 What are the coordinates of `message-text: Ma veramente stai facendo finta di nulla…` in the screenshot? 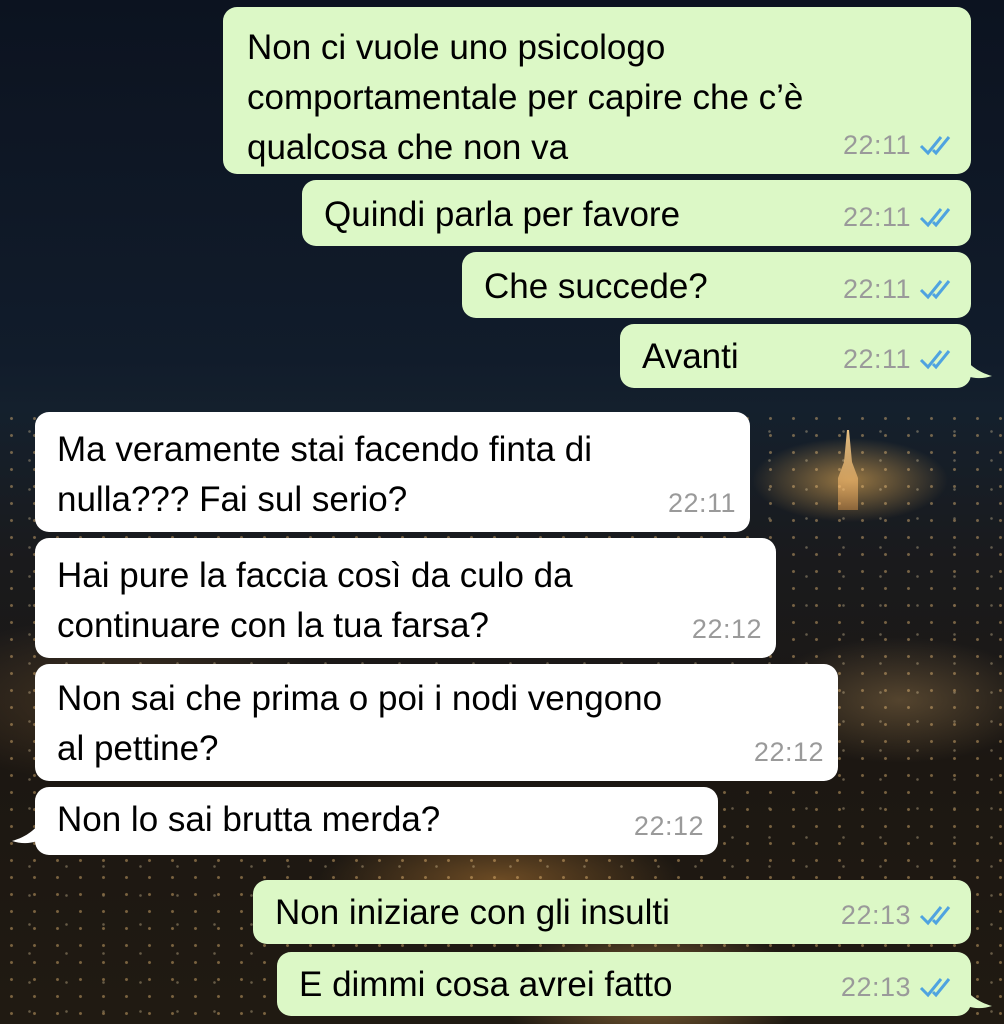 It's located at (325, 474).